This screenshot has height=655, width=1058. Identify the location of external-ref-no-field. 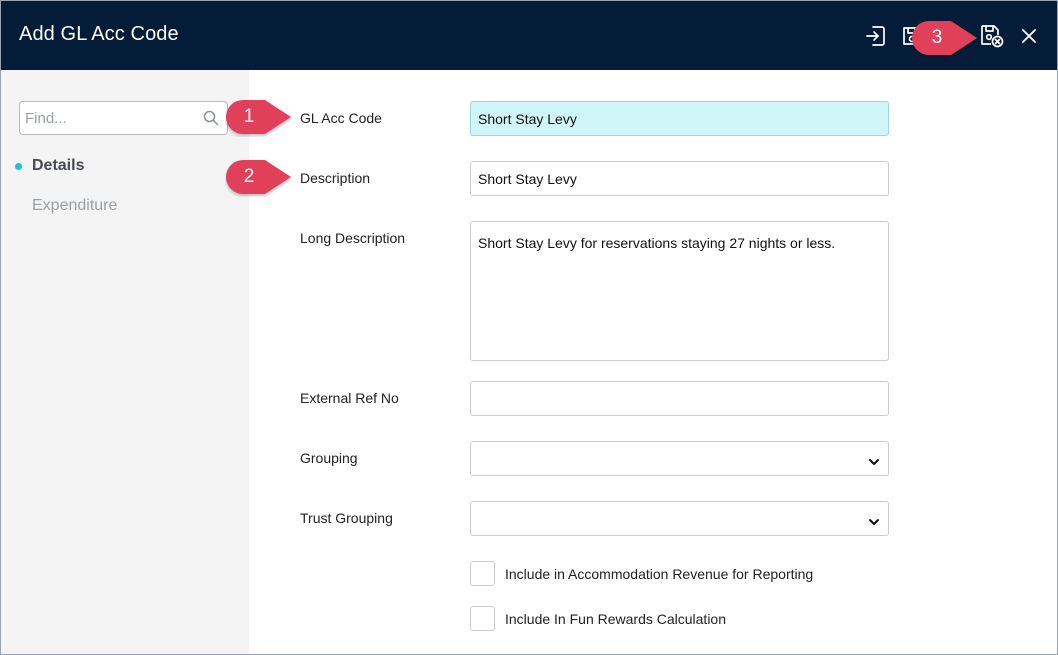
(679, 398).